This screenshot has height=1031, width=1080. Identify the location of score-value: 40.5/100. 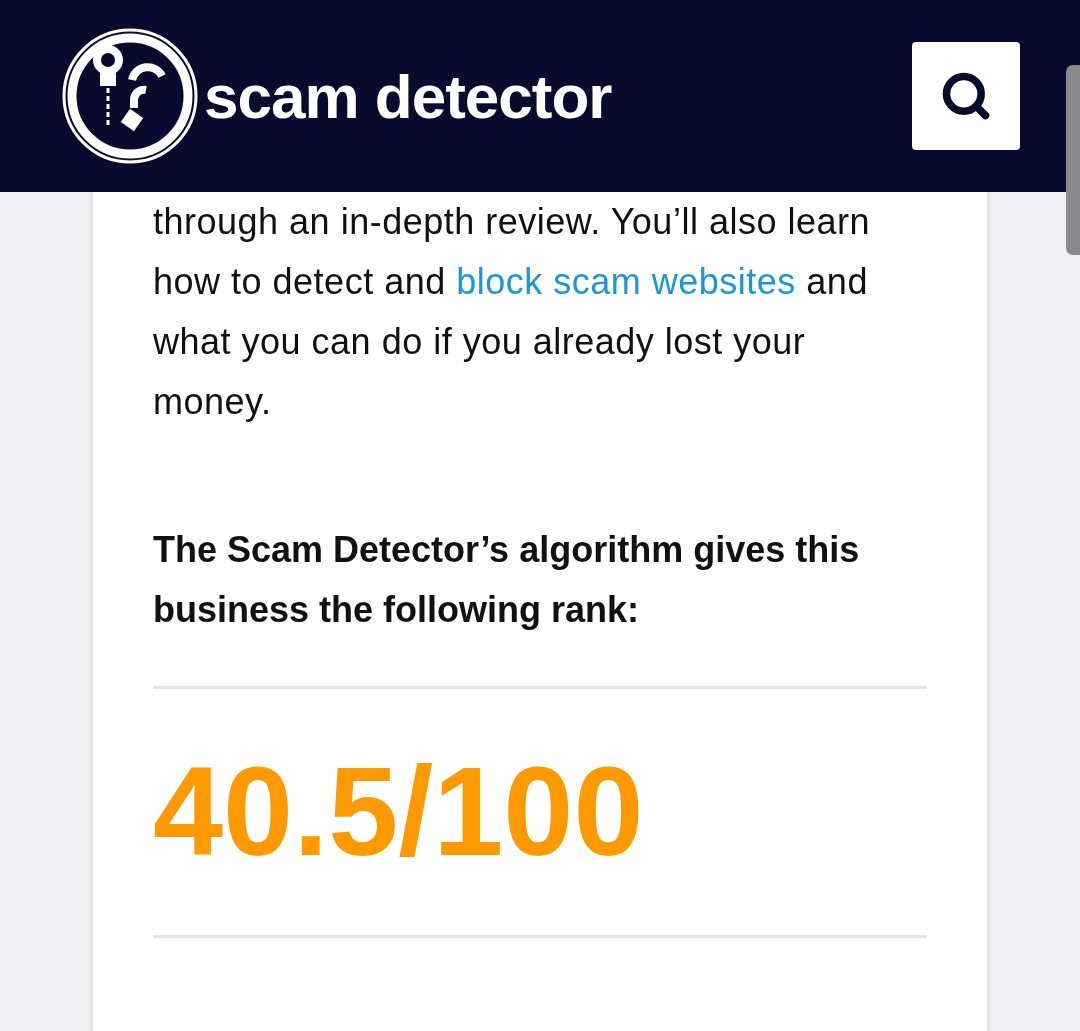
(399, 812).